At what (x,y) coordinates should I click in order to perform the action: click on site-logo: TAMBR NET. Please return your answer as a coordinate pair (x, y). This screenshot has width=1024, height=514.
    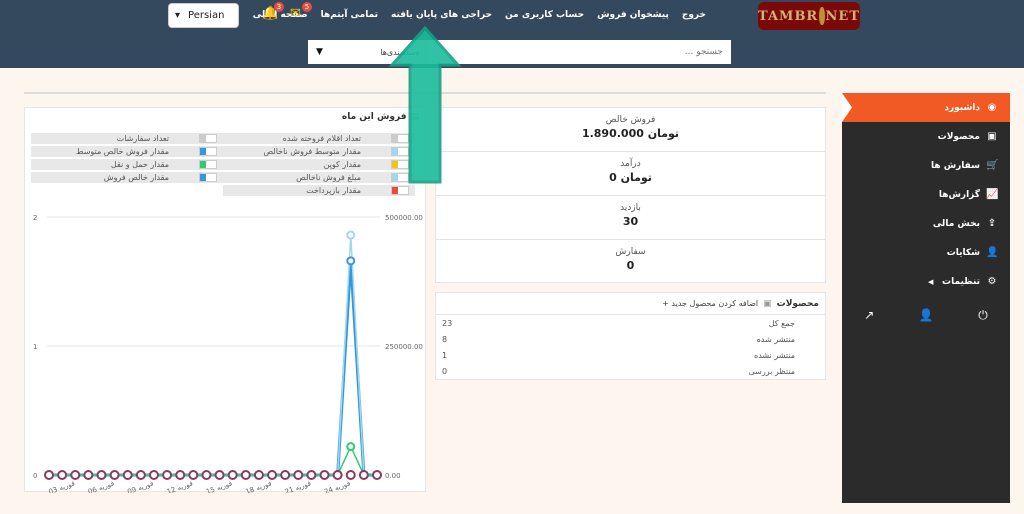
    Looking at the image, I should click on (809, 16).